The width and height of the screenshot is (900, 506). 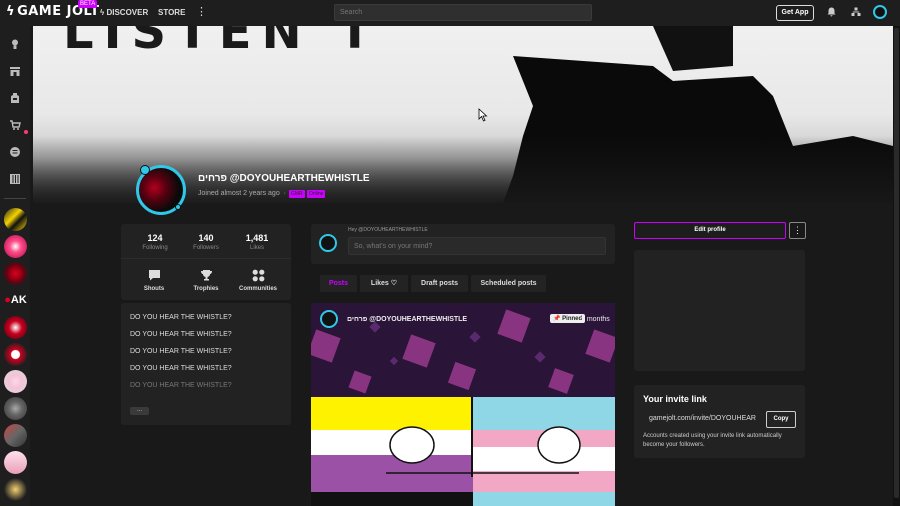 I want to click on post-time: 9 months, so click(x=595, y=319).